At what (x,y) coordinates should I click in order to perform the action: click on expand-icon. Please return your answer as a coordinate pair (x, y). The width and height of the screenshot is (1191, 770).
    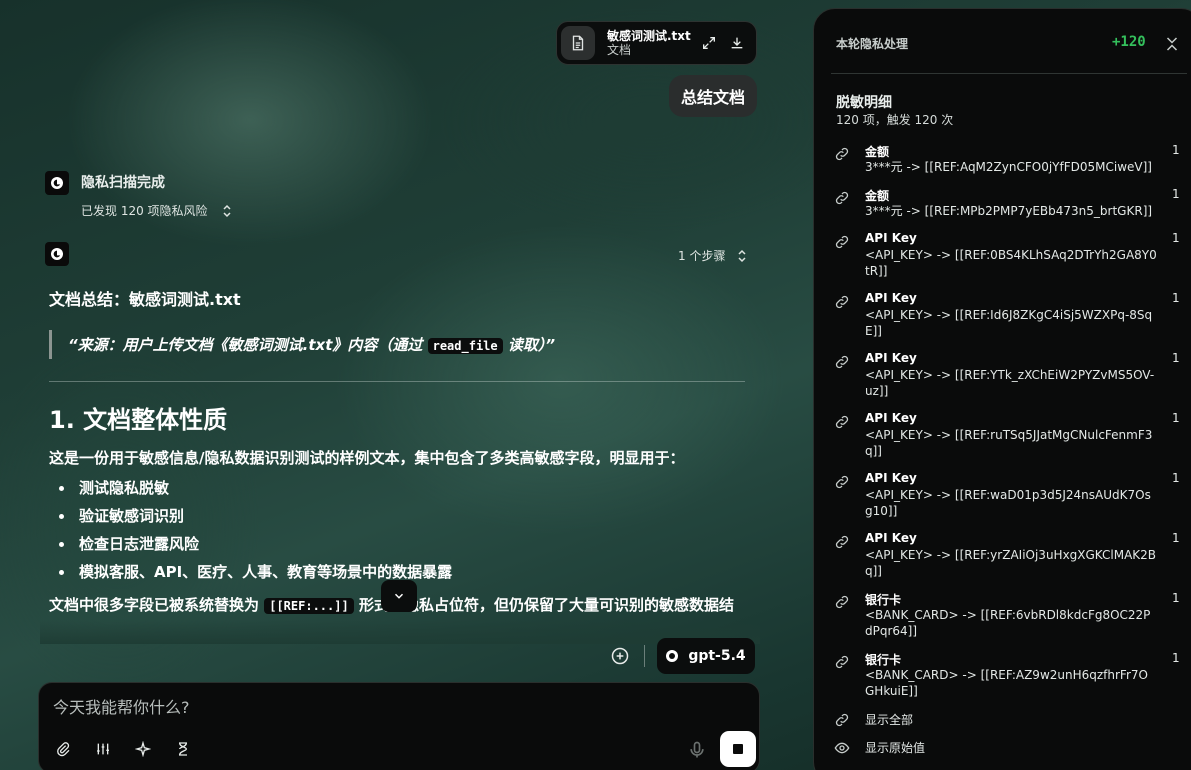
    Looking at the image, I should click on (709, 43).